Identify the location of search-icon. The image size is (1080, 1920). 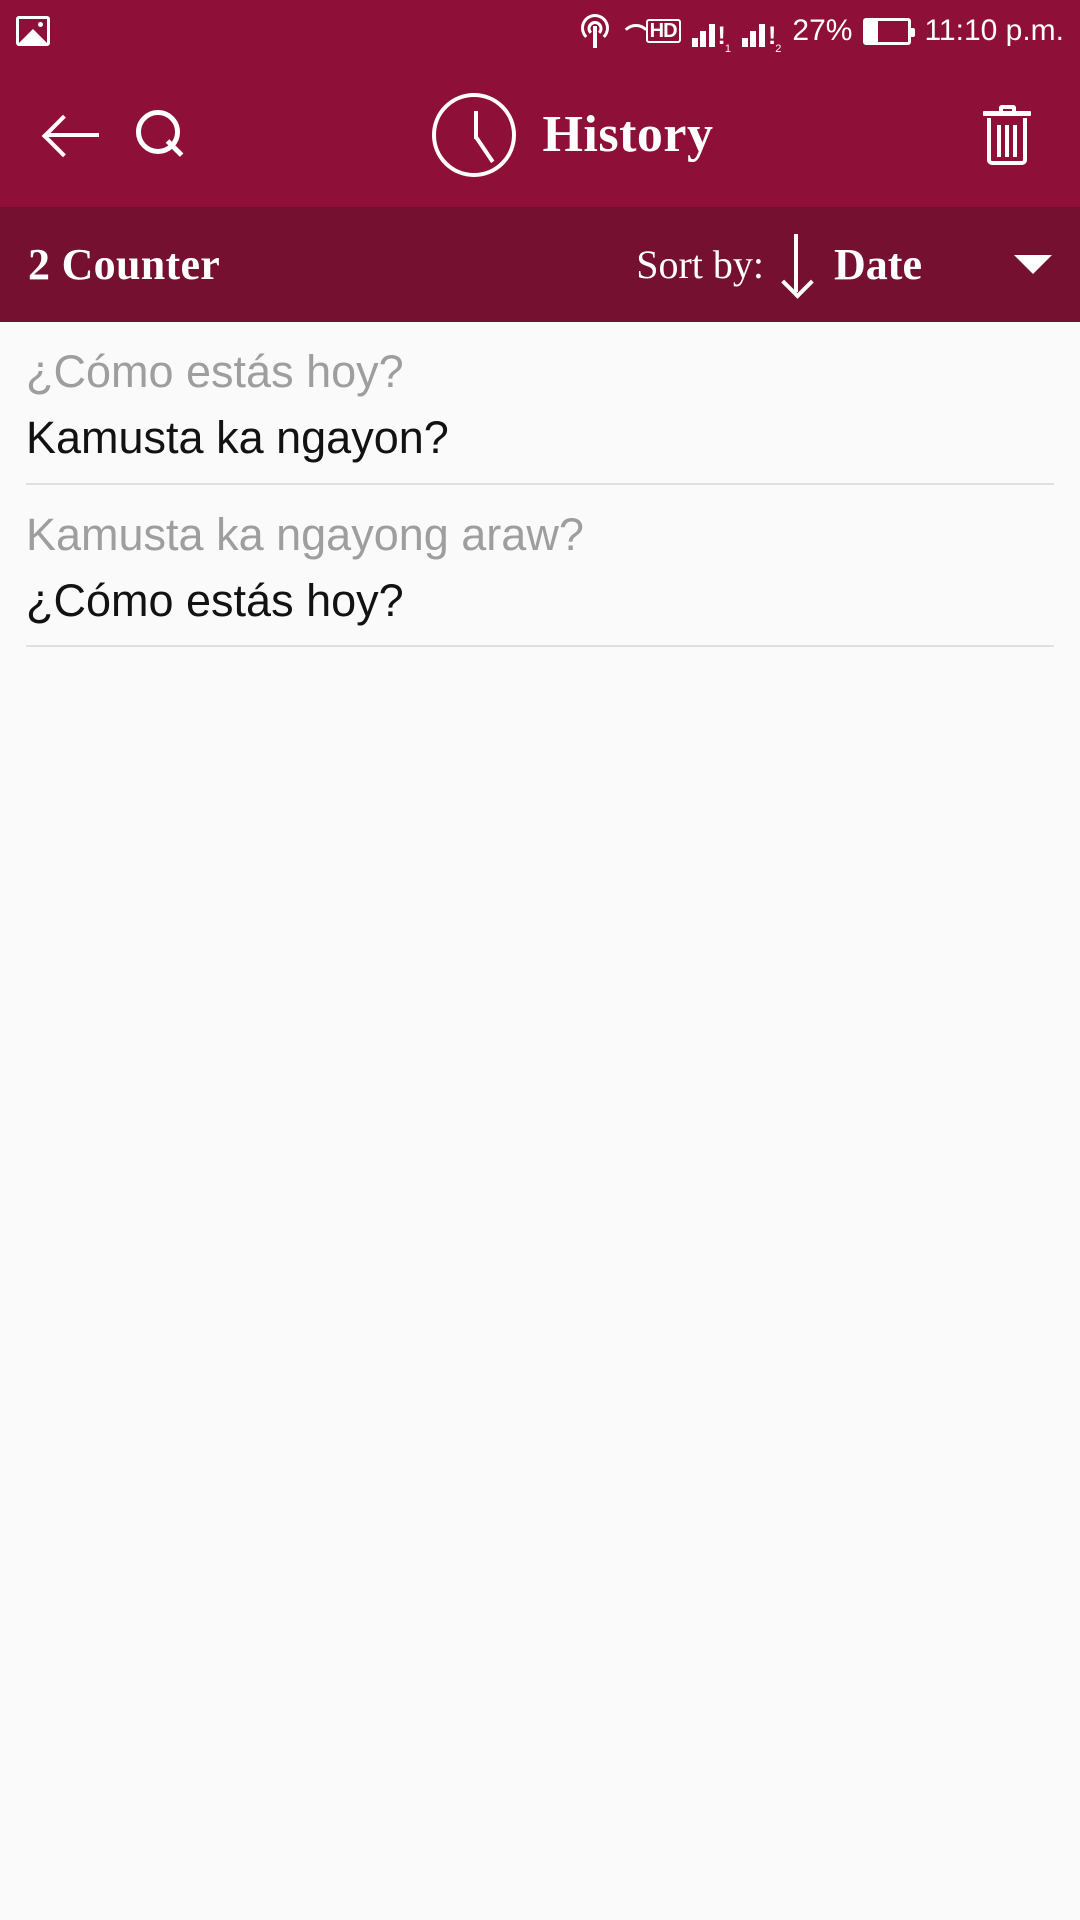
(159, 134).